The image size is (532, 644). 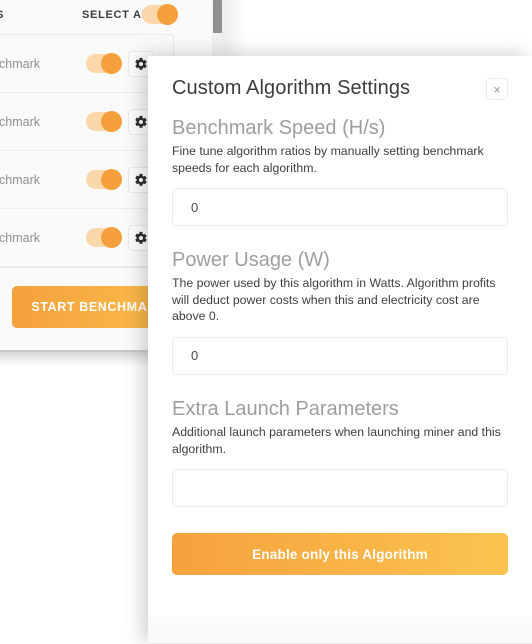 I want to click on list-header-truncated-label: S, so click(x=2, y=15).